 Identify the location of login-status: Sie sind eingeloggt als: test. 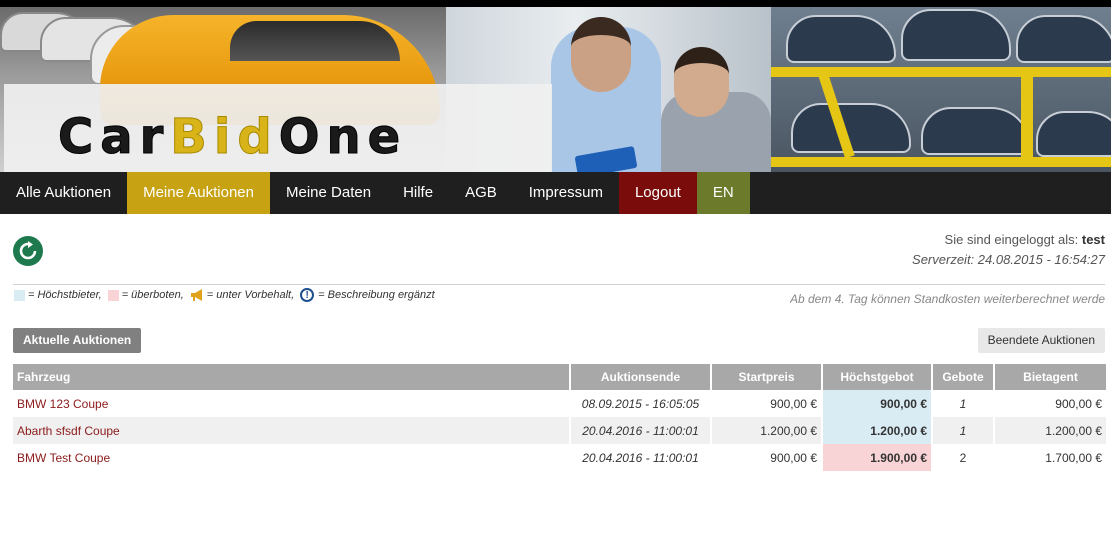
(1025, 239).